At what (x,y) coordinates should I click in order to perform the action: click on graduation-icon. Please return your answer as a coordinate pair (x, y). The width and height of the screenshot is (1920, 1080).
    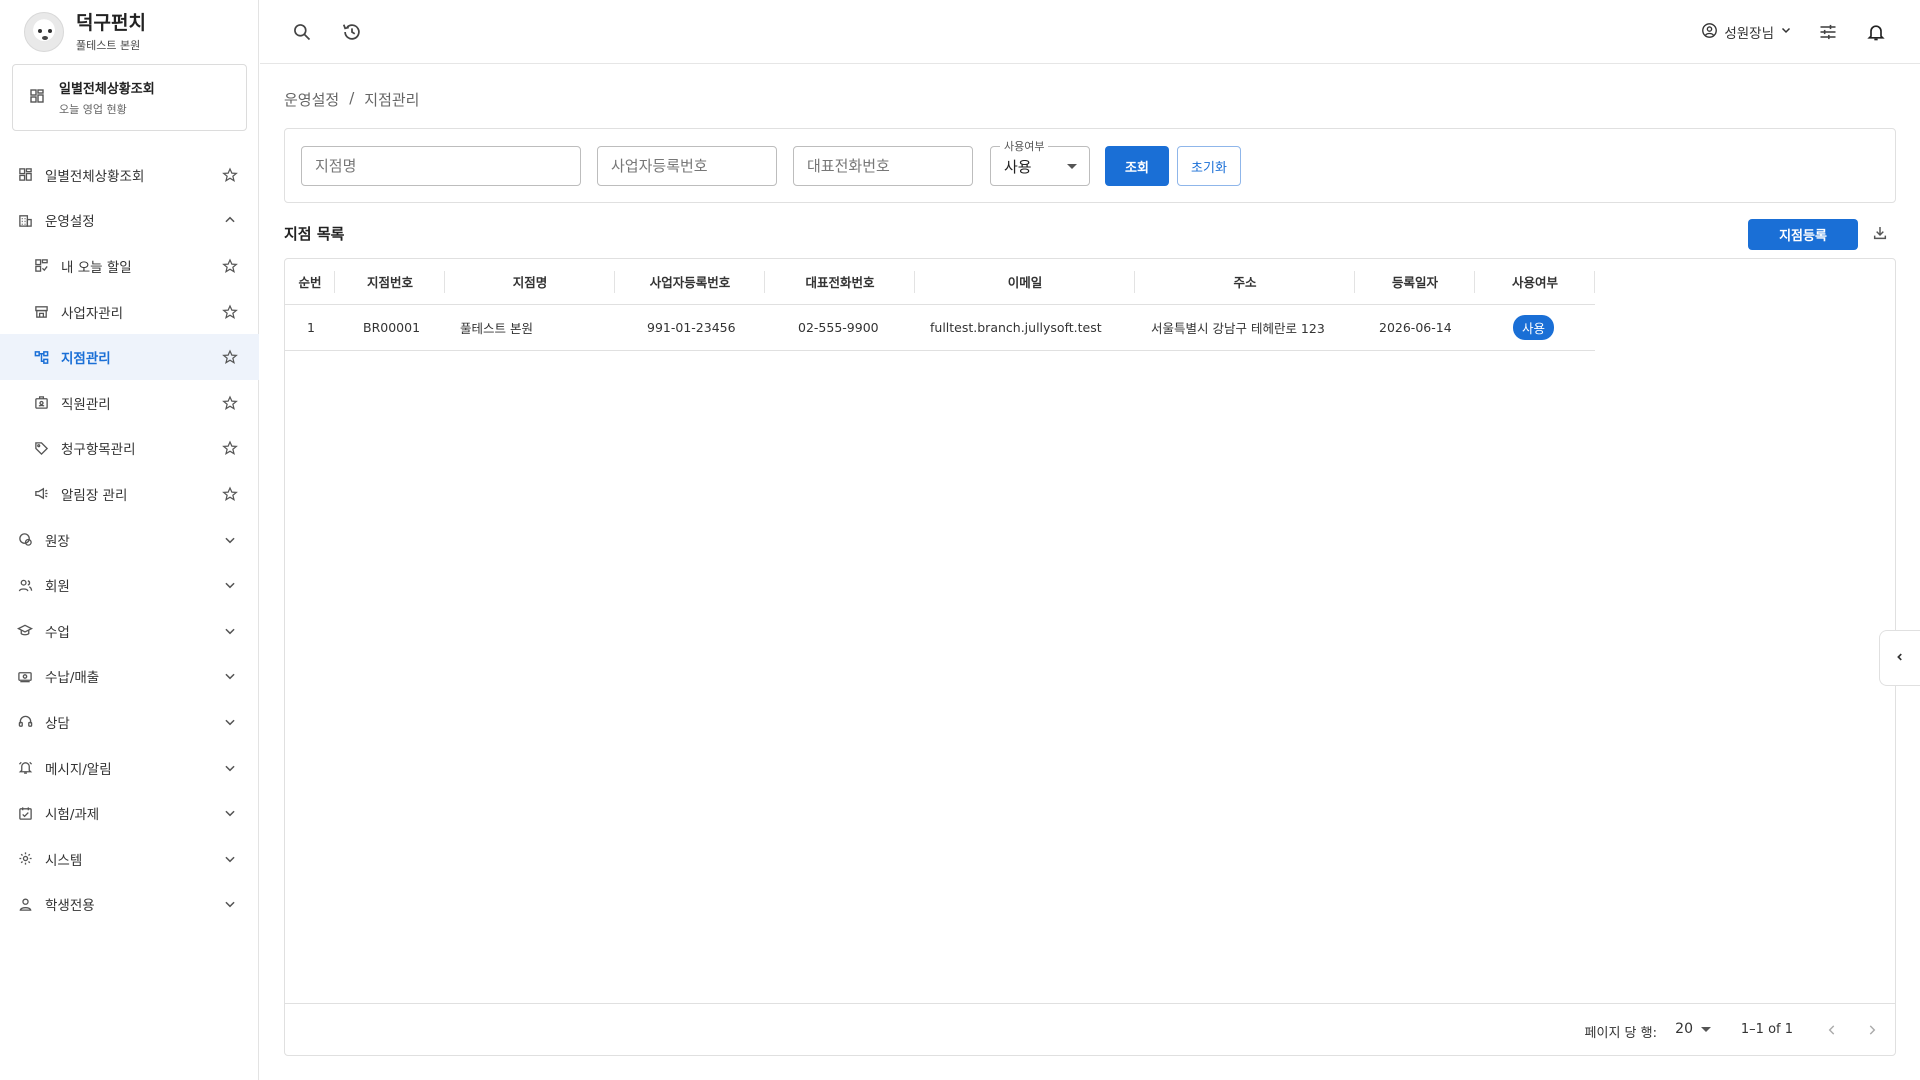
    Looking at the image, I should click on (25, 631).